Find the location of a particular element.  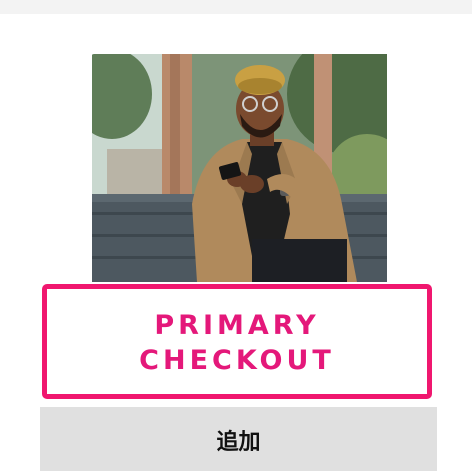

primary-checkout-label: PRIMARY CHECKOUT is located at coordinates (237, 342).